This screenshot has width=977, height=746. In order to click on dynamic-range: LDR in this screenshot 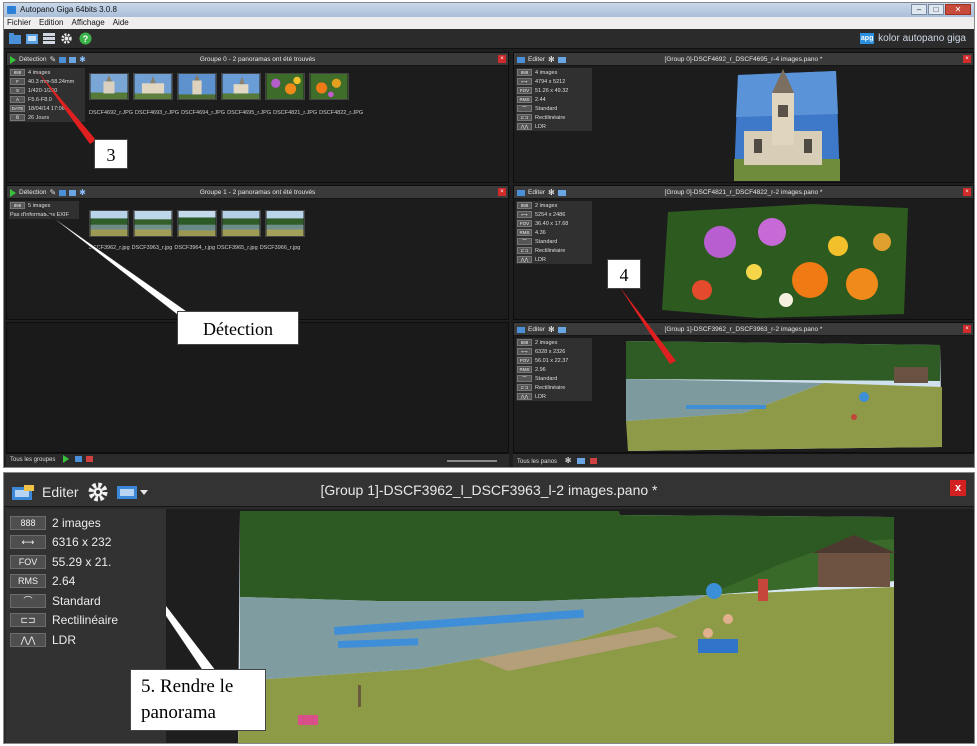, I will do `click(64, 639)`.